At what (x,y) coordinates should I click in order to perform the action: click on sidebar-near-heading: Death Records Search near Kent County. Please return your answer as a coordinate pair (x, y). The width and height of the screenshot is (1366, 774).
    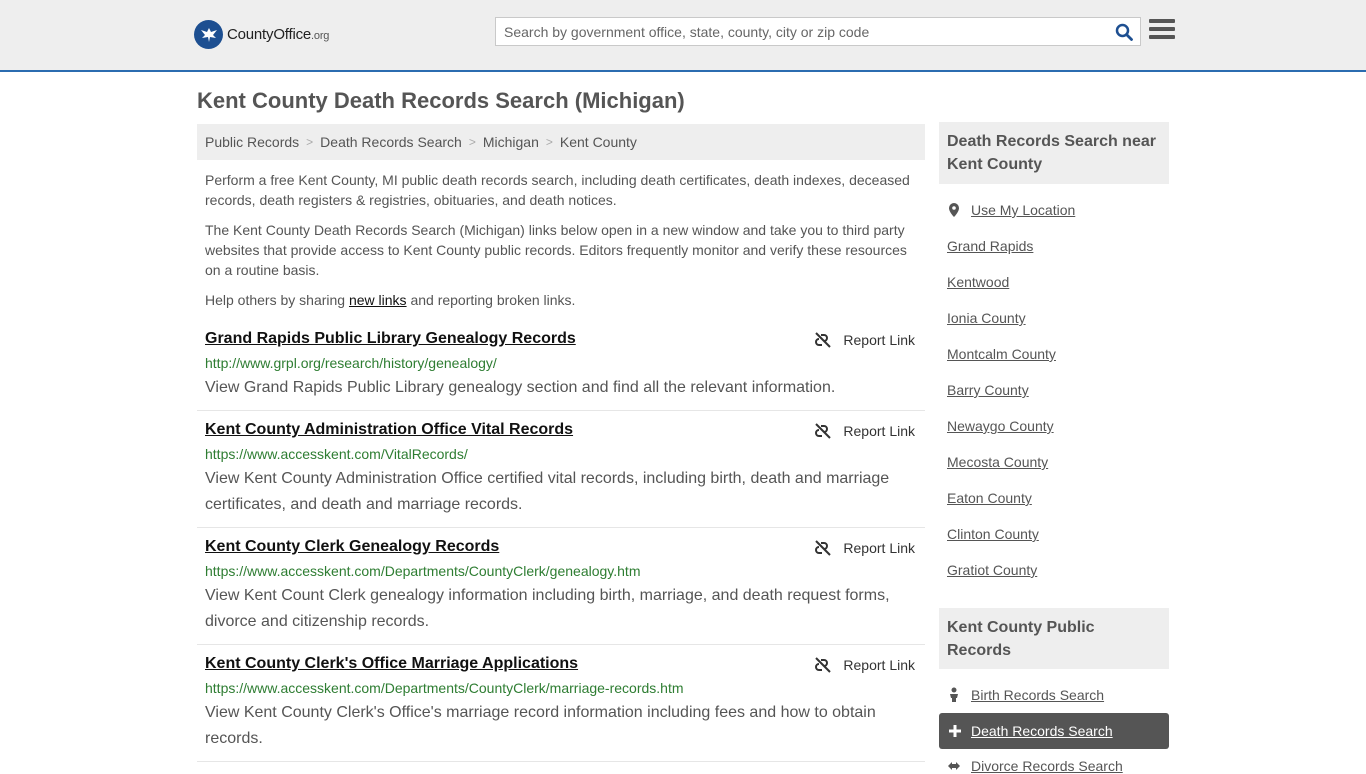
    Looking at the image, I should click on (1054, 153).